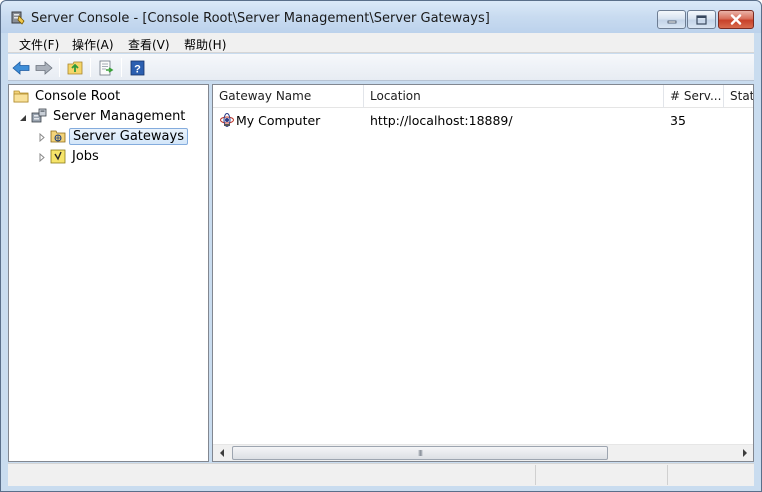 The height and width of the screenshot is (492, 762). Describe the element at coordinates (39, 44) in the screenshot. I see `menu-file: 文件(F)` at that location.